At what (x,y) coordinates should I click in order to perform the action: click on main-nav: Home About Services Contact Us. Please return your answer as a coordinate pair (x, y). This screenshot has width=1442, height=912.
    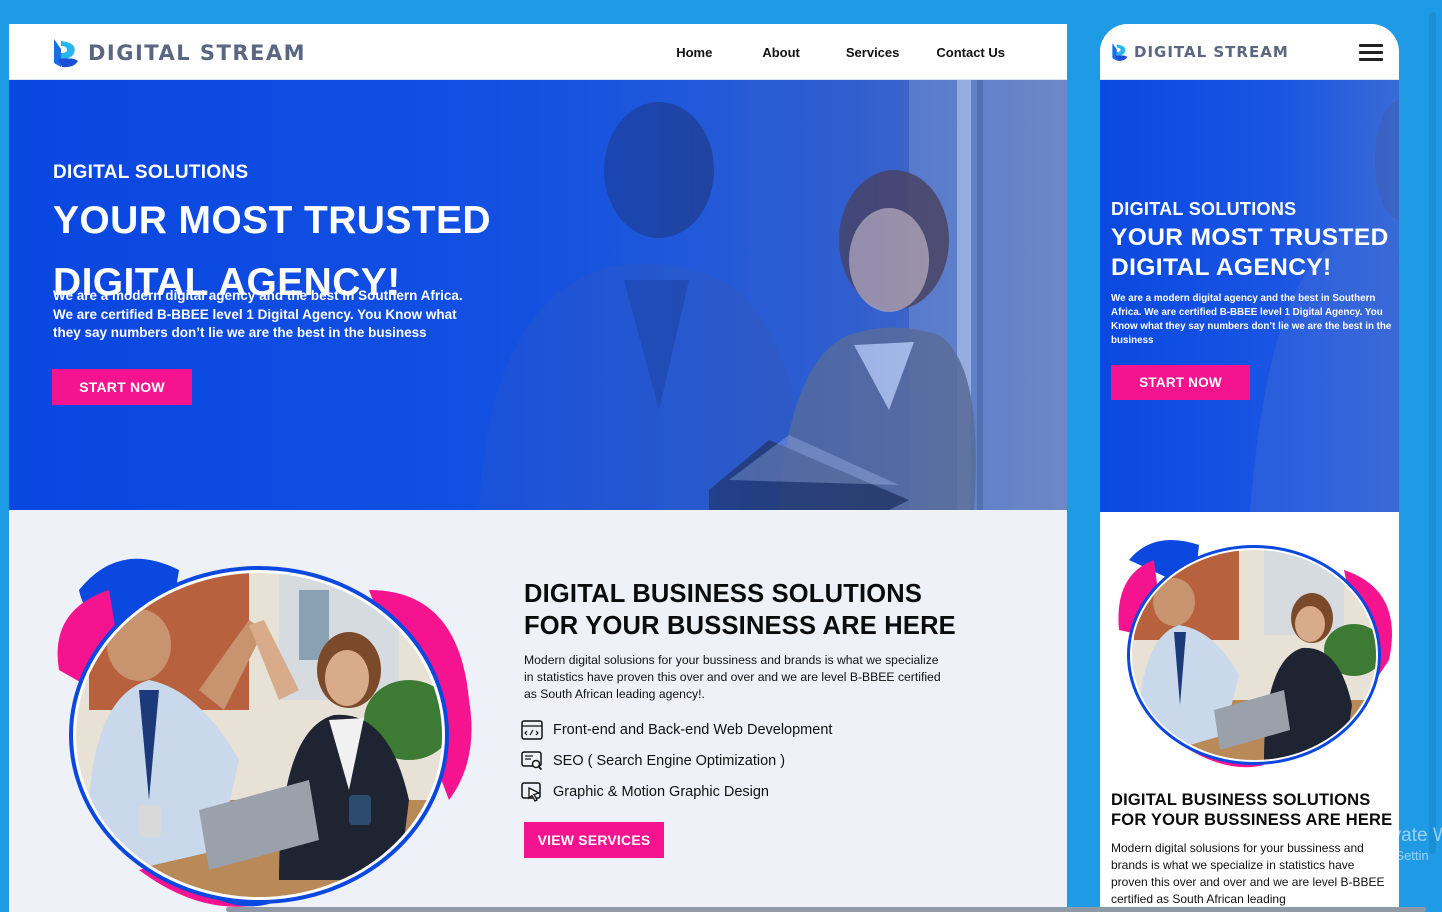
    Looking at the image, I should click on (840, 52).